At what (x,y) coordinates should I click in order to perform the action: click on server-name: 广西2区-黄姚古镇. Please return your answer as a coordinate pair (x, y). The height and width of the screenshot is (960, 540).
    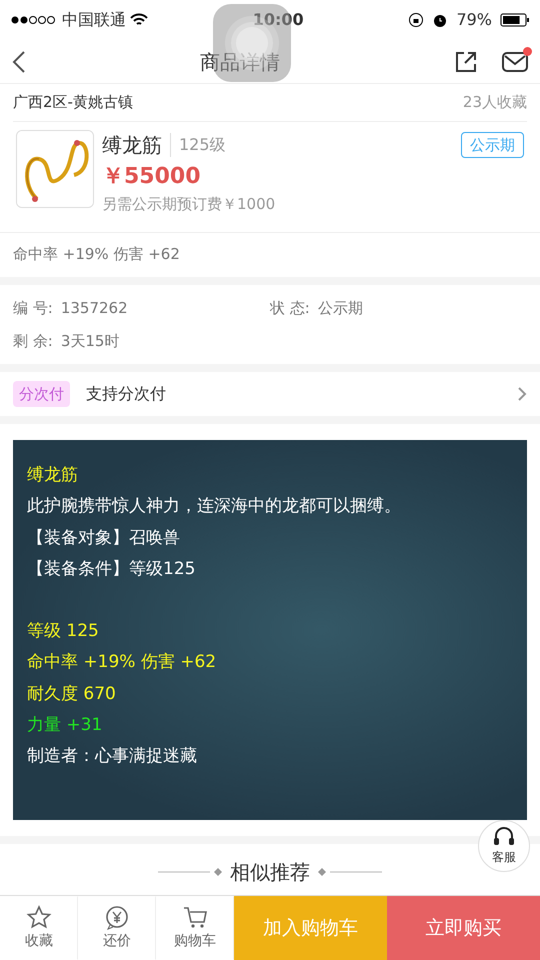
    Looking at the image, I should click on (73, 103).